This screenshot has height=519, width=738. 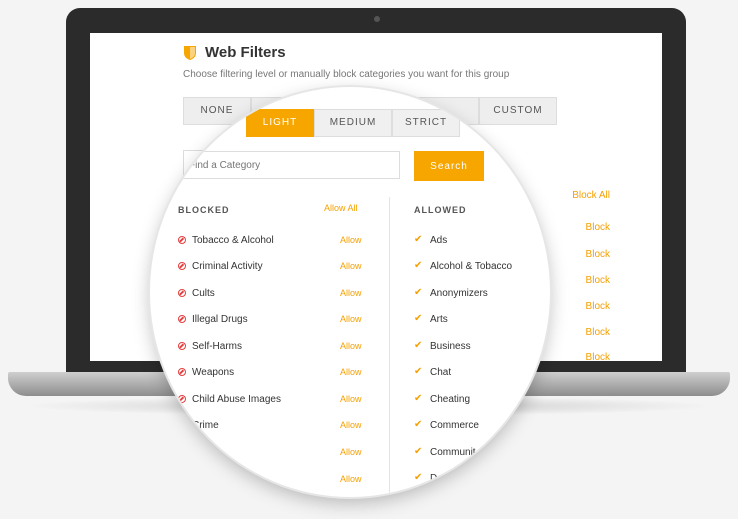 What do you see at coordinates (220, 266) in the screenshot?
I see `blocked-item: Criminal Activity` at bounding box center [220, 266].